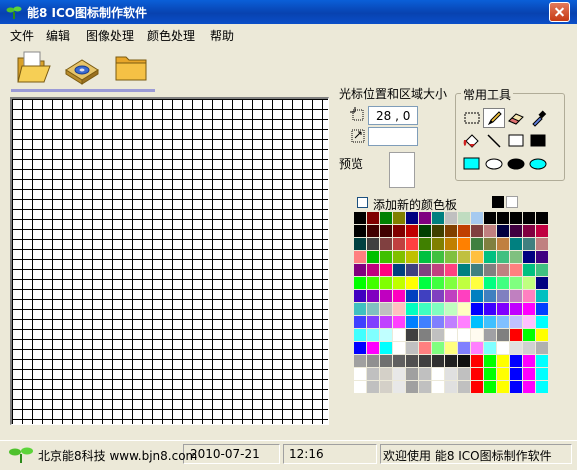  Describe the element at coordinates (559, 12) in the screenshot. I see `close-button` at that location.